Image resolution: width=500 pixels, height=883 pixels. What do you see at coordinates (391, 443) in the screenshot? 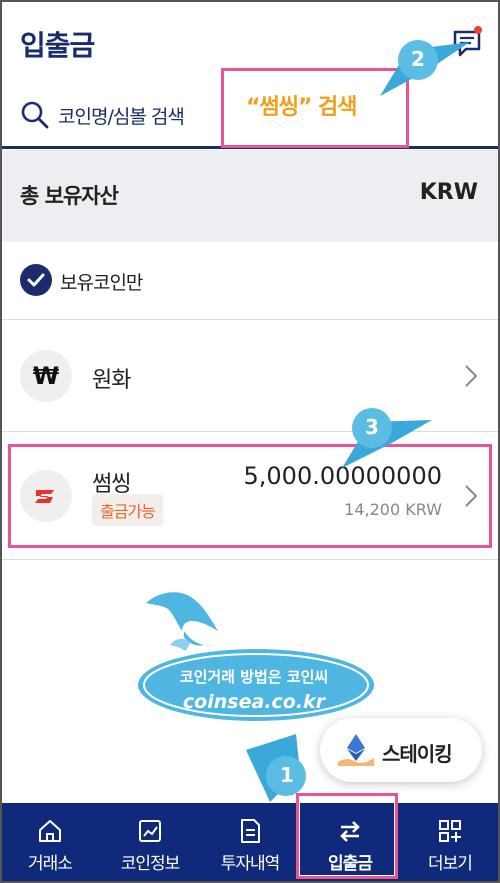
I see `step-marker-3: 3` at bounding box center [391, 443].